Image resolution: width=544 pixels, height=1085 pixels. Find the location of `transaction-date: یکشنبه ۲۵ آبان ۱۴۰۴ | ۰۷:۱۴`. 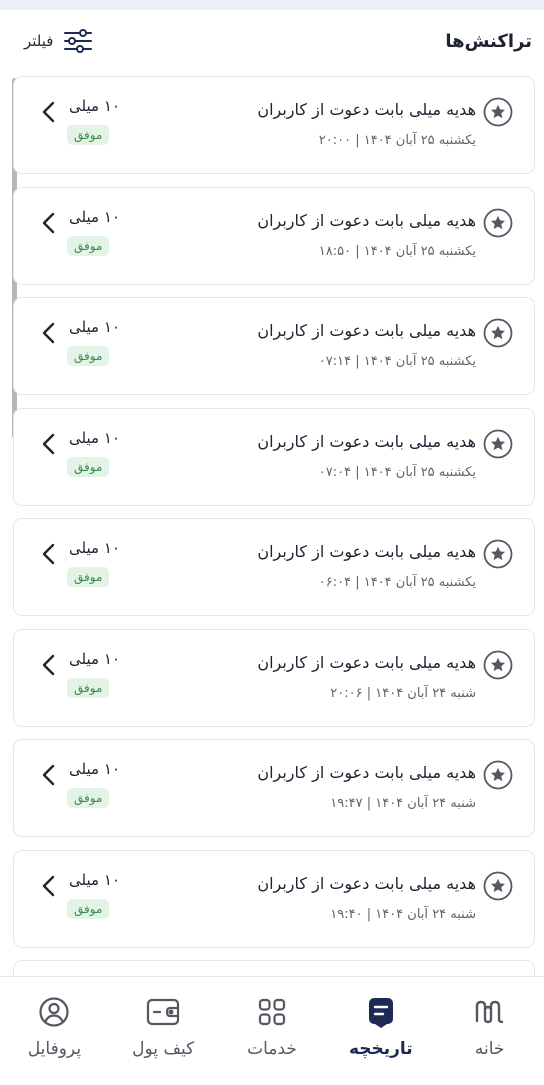

transaction-date: یکشنبه ۲۵ آبان ۱۴۰۴ | ۰۷:۱۴ is located at coordinates (397, 361).